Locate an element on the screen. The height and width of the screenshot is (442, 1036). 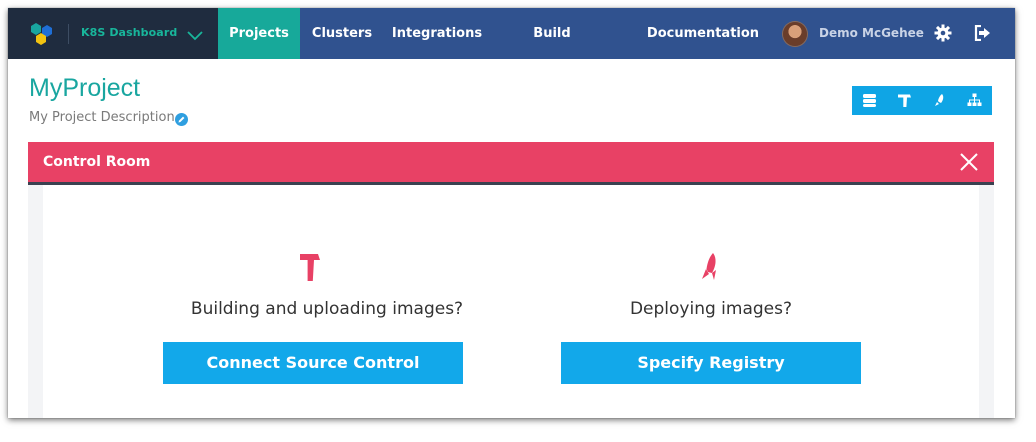
gear-icon is located at coordinates (943, 35).